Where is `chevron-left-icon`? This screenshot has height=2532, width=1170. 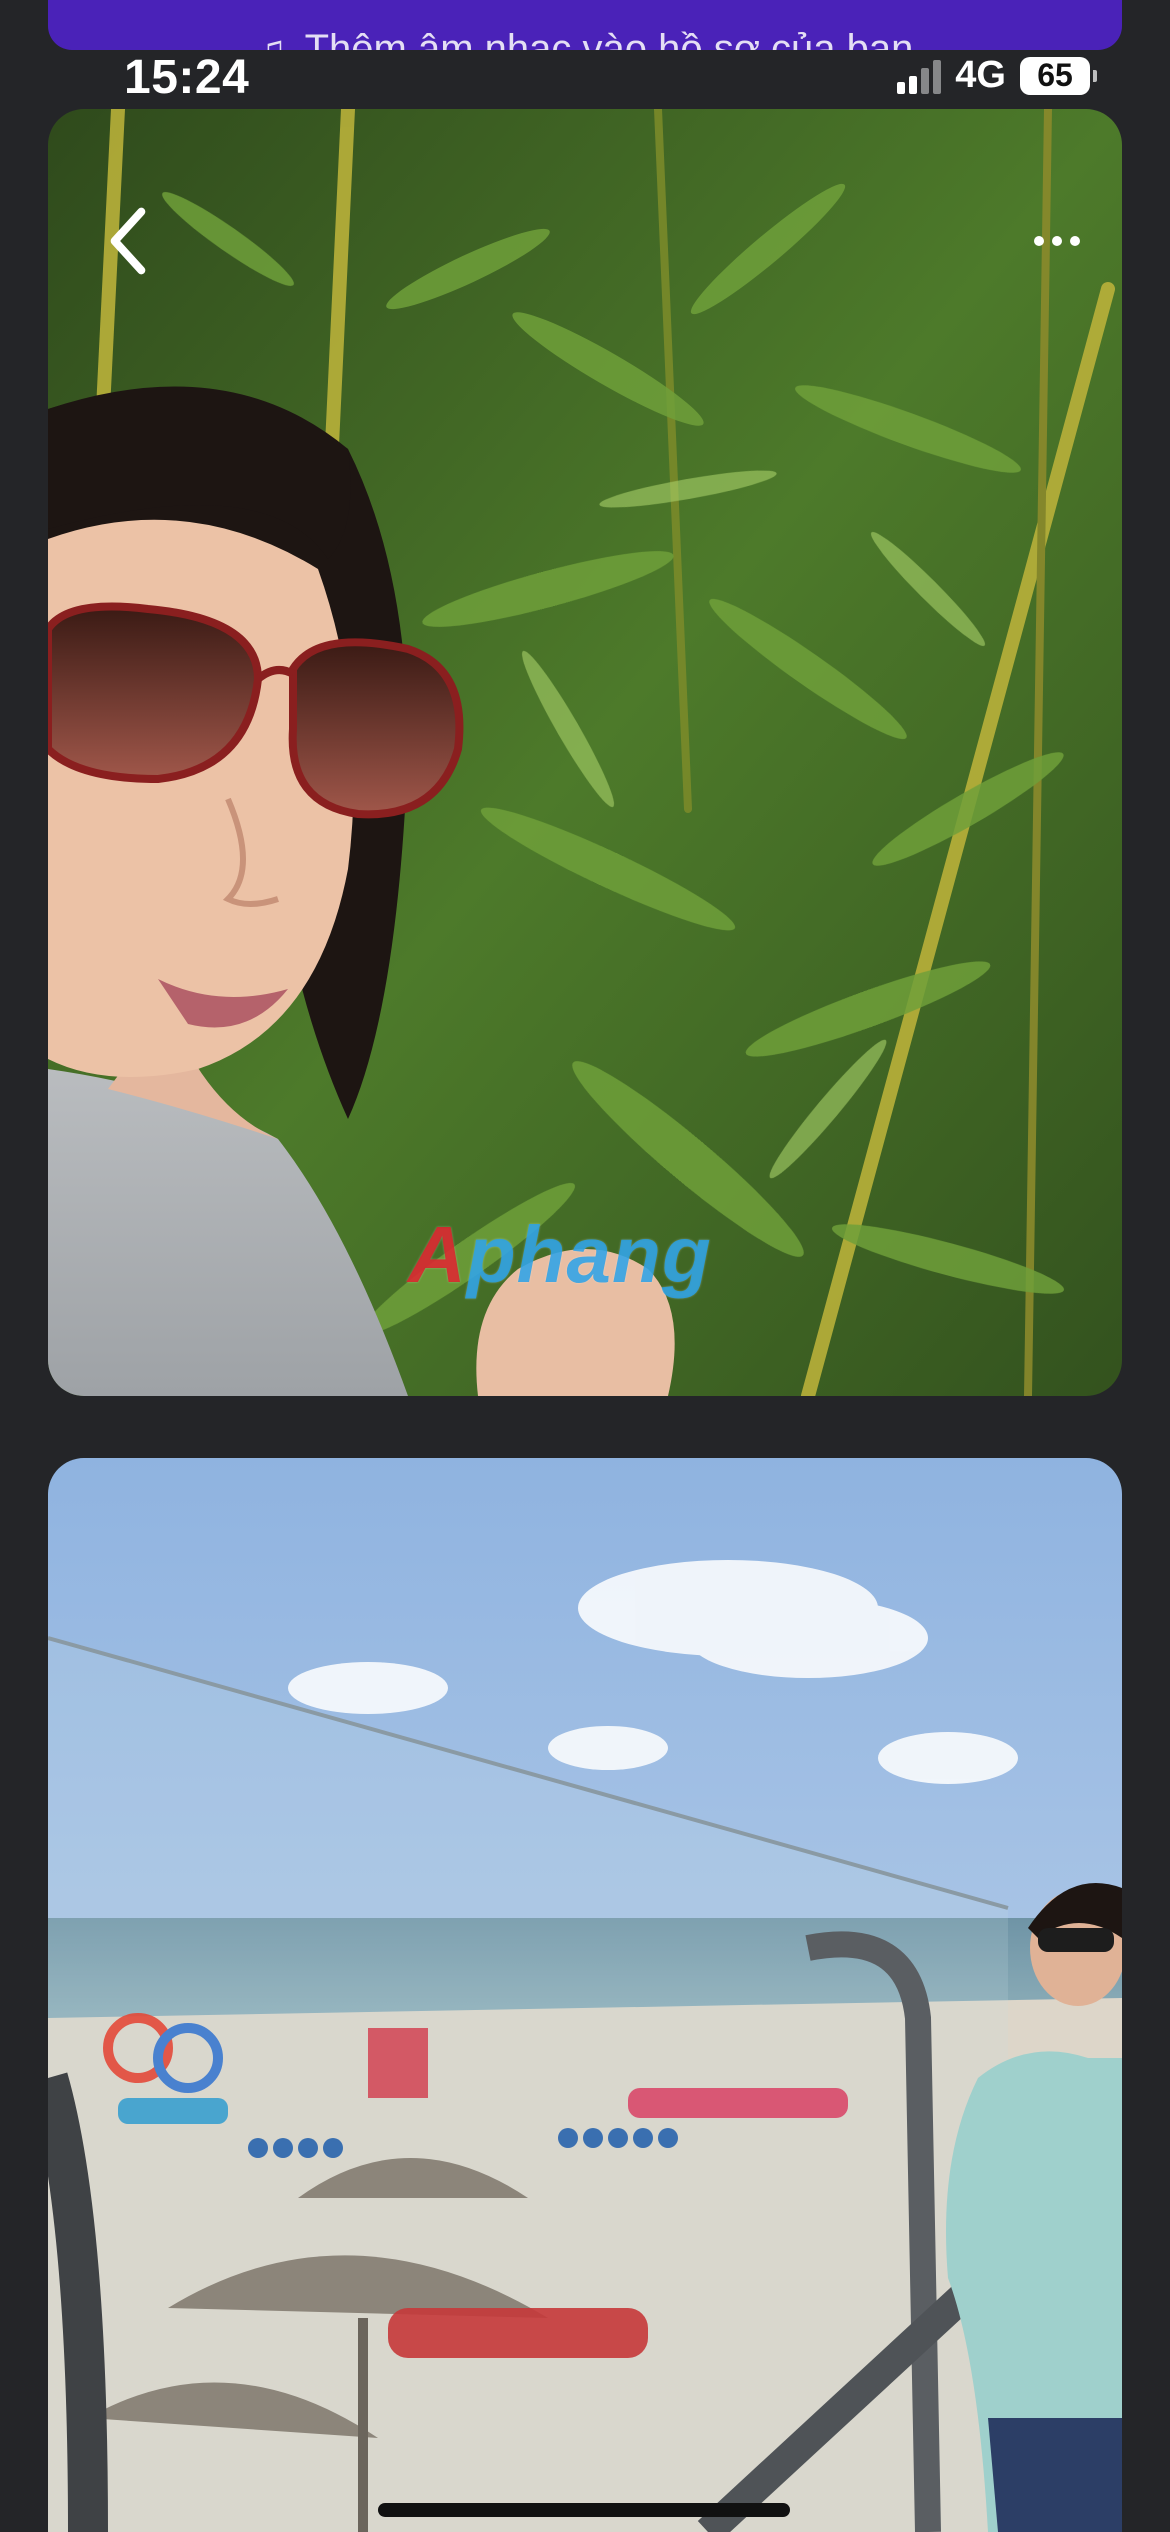 chevron-left-icon is located at coordinates (128, 241).